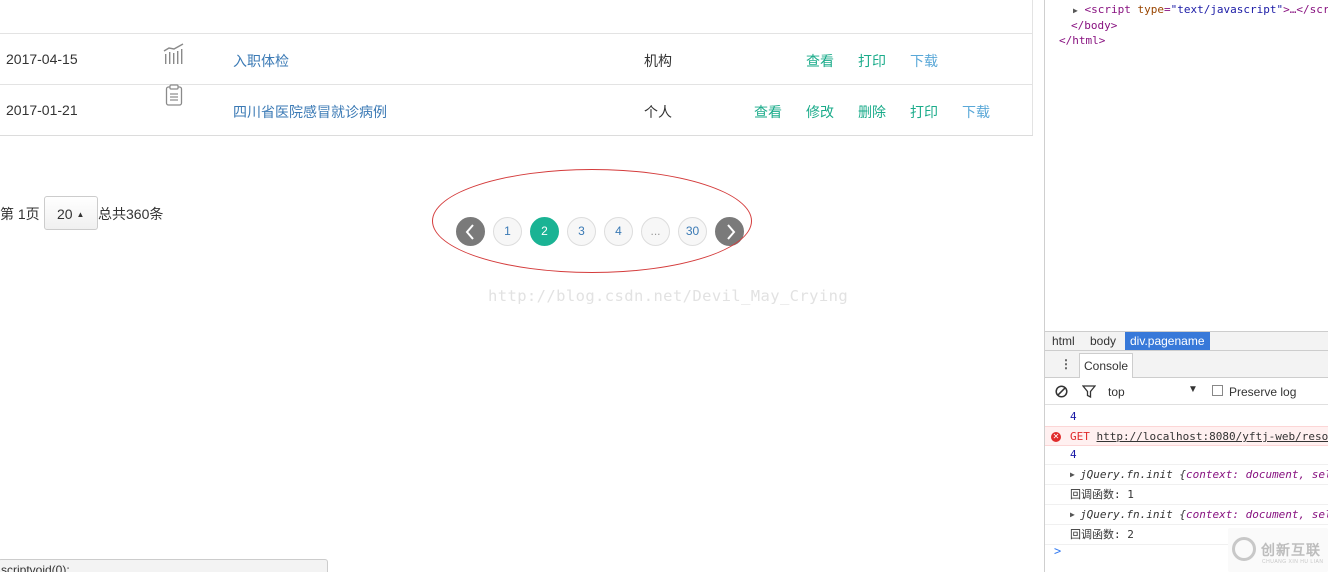 This screenshot has width=1328, height=572. Describe the element at coordinates (1089, 391) in the screenshot. I see `filter-icon` at that location.